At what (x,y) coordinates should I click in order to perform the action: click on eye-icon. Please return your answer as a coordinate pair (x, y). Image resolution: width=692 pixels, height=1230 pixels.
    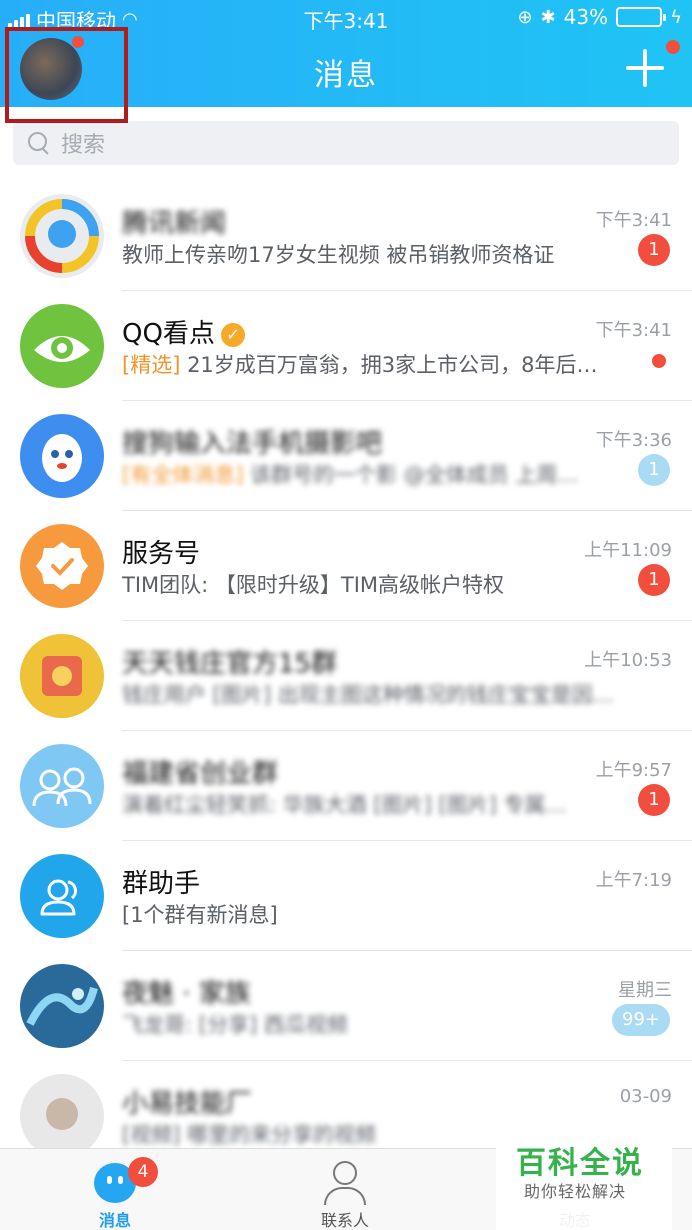
    Looking at the image, I should click on (62, 346).